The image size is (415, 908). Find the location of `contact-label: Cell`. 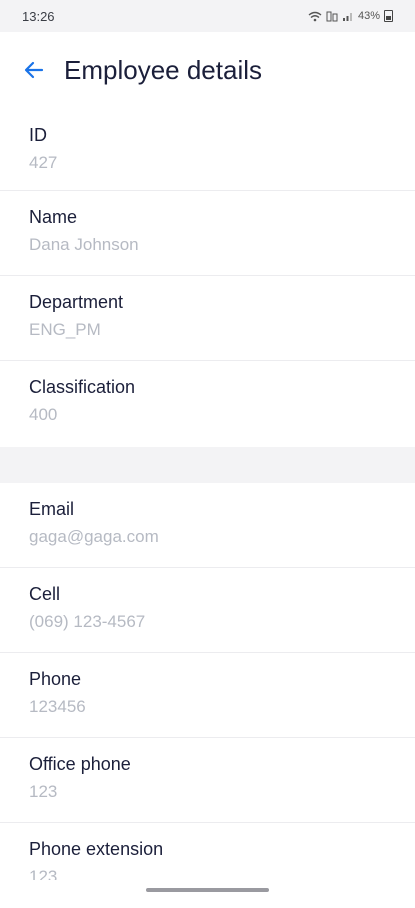

contact-label: Cell is located at coordinates (45, 594).